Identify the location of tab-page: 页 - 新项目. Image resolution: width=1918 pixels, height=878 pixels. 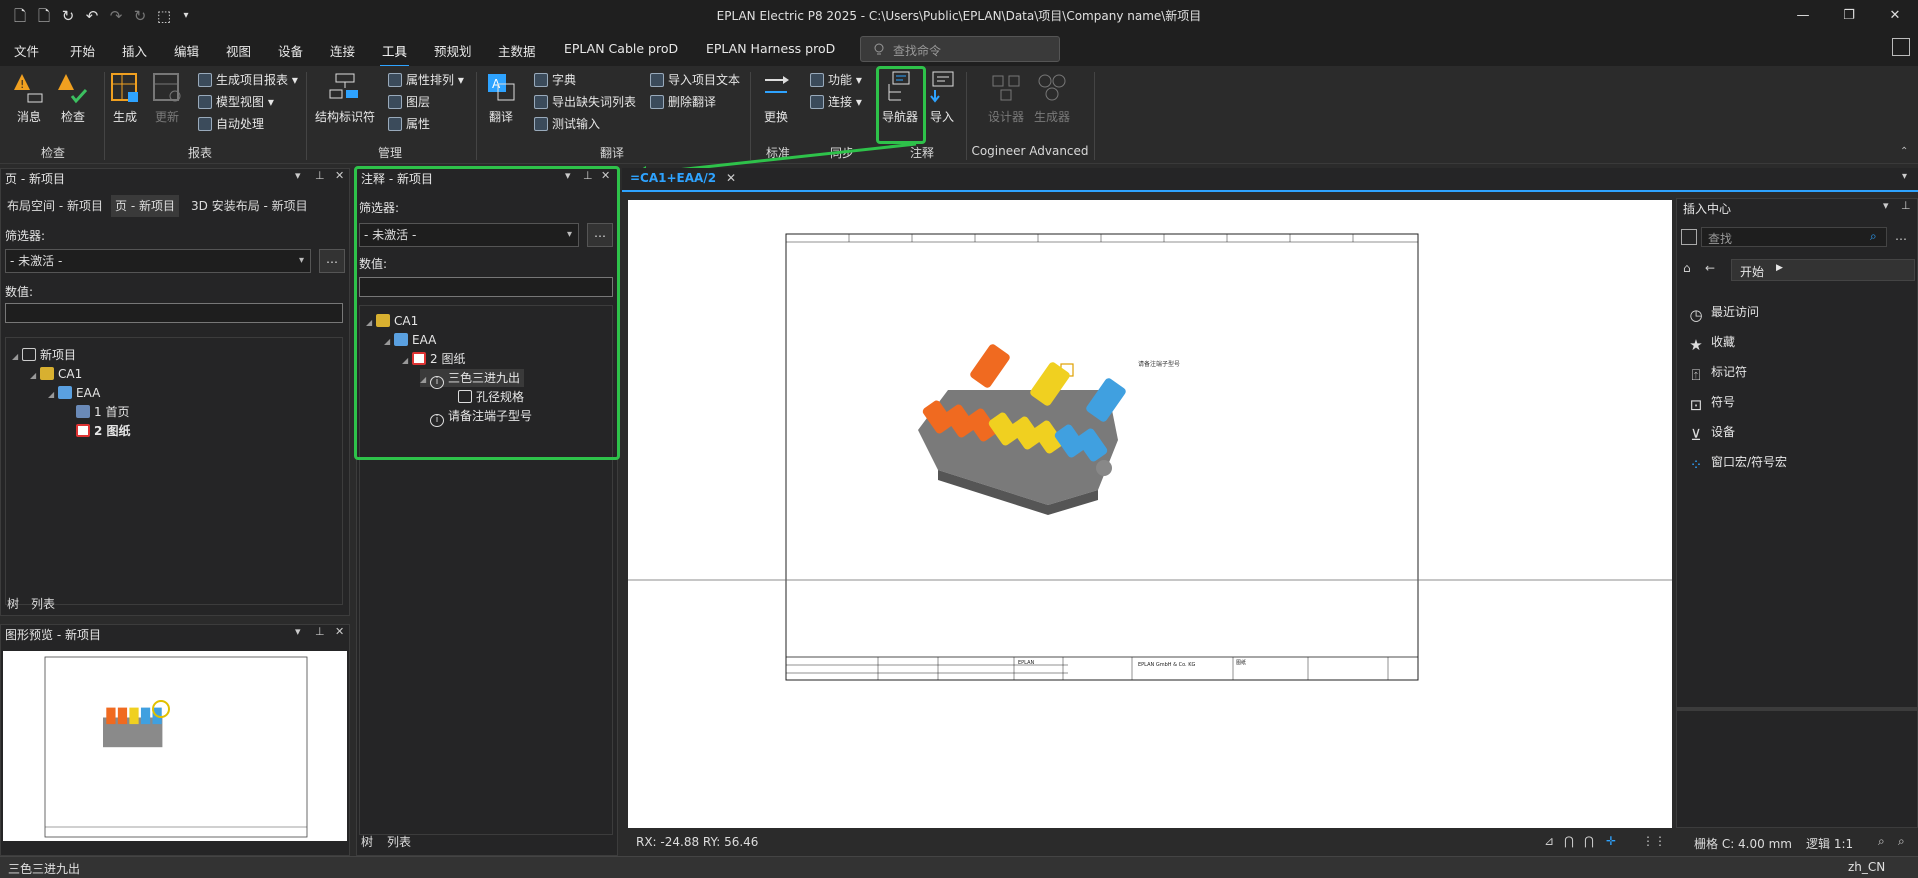
(145, 206).